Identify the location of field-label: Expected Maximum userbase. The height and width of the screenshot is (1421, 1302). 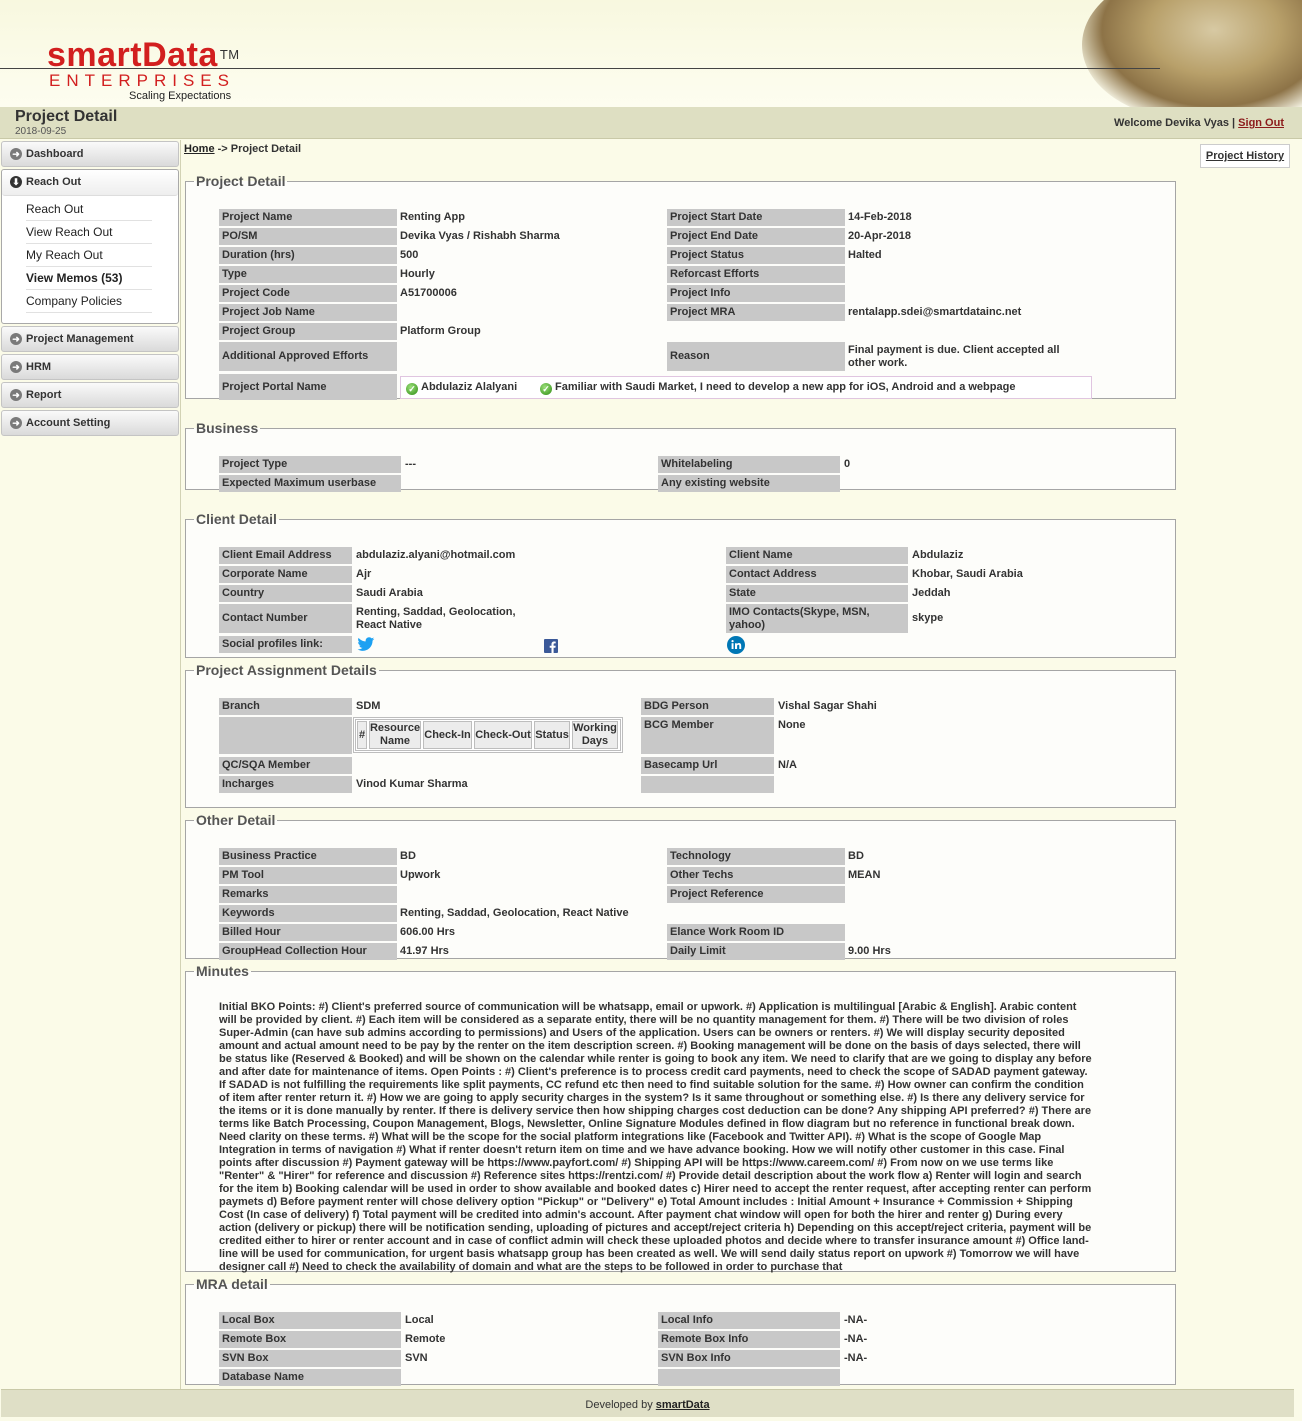
(310, 483).